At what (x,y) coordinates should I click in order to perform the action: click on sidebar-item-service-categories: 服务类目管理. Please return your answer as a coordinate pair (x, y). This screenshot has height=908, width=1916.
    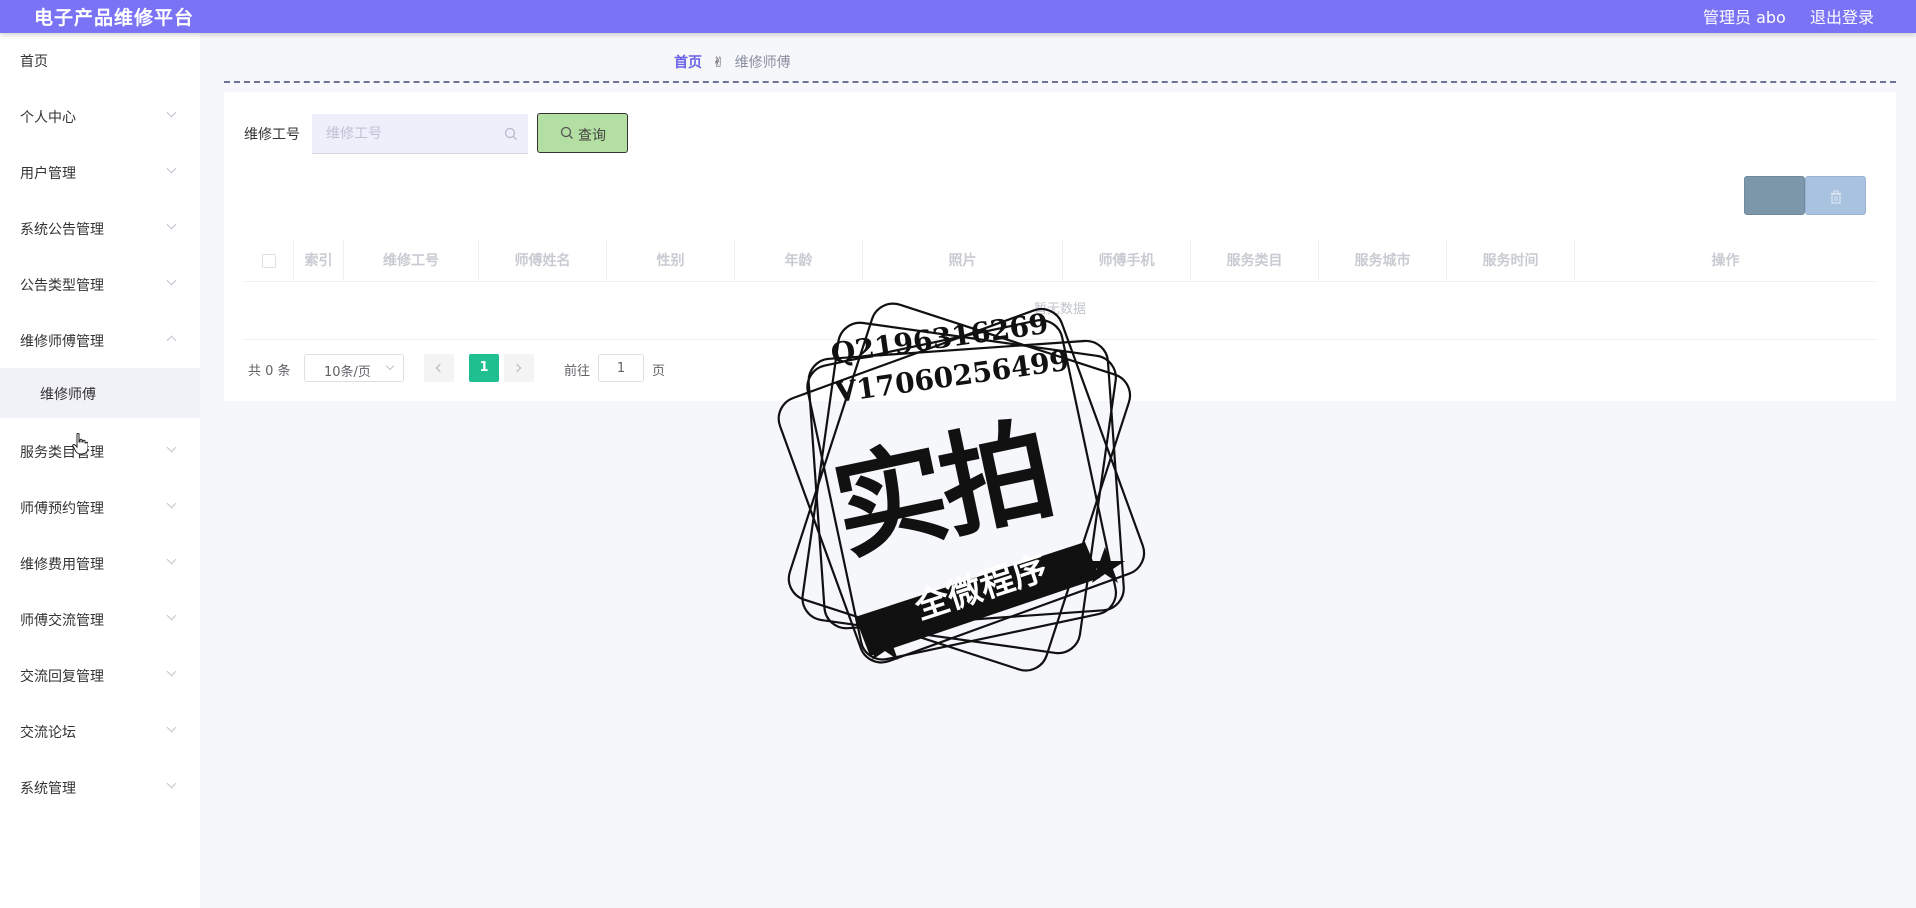
    Looking at the image, I should click on (100, 452).